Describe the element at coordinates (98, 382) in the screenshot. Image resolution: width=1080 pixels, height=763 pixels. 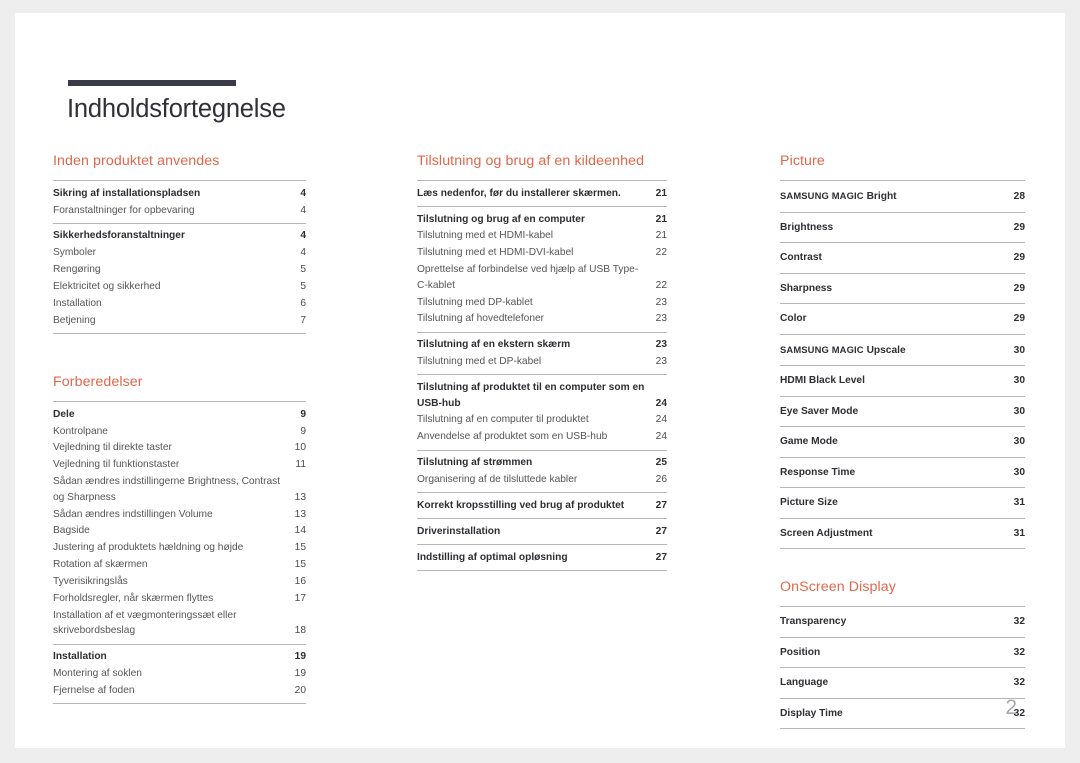
I see `toc-section-heading: Forberedelser` at that location.